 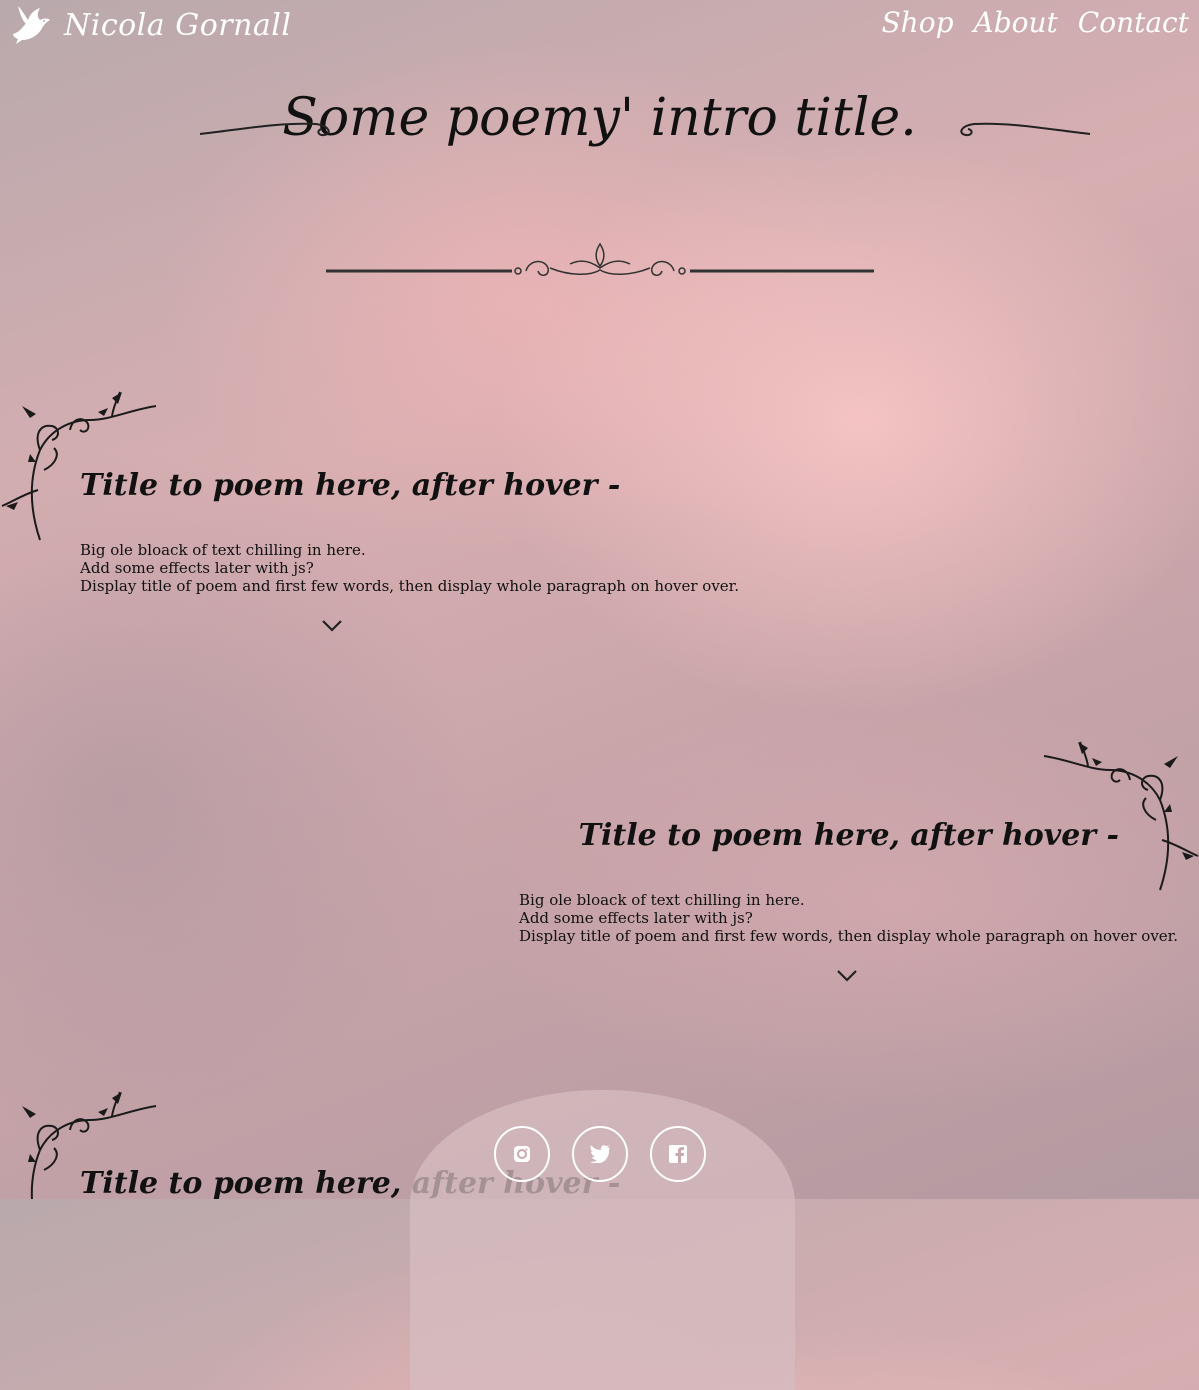 I want to click on nav-contact: Contact, so click(x=1133, y=22).